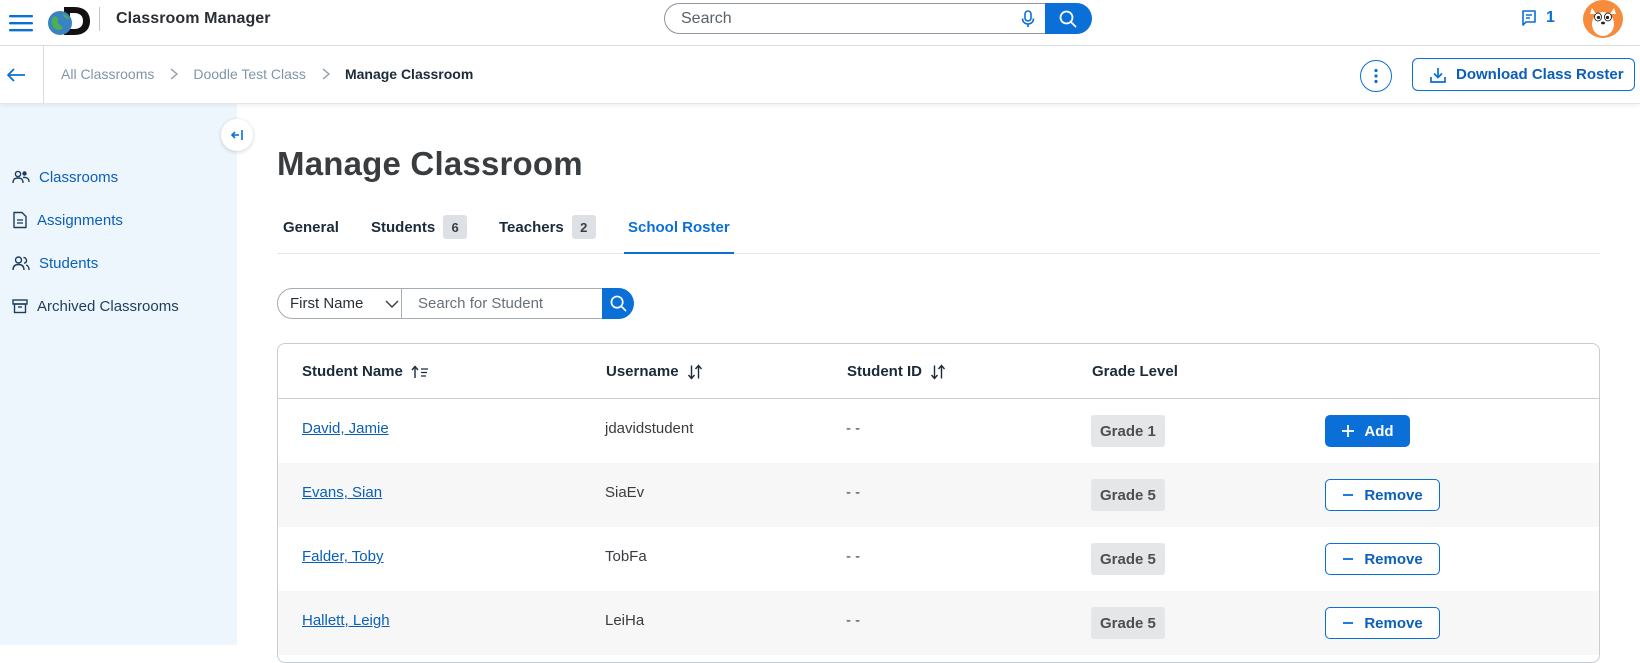 The width and height of the screenshot is (1640, 663). I want to click on notification-icon, so click(1529, 18).